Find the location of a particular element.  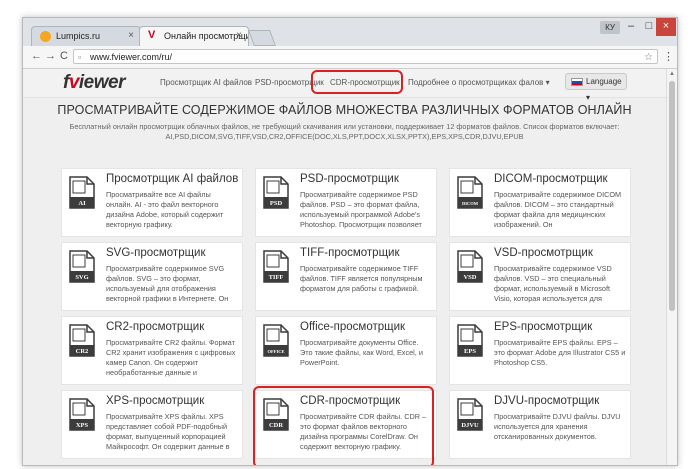

card-title: PSD-просмотрщик is located at coordinates (349, 179).